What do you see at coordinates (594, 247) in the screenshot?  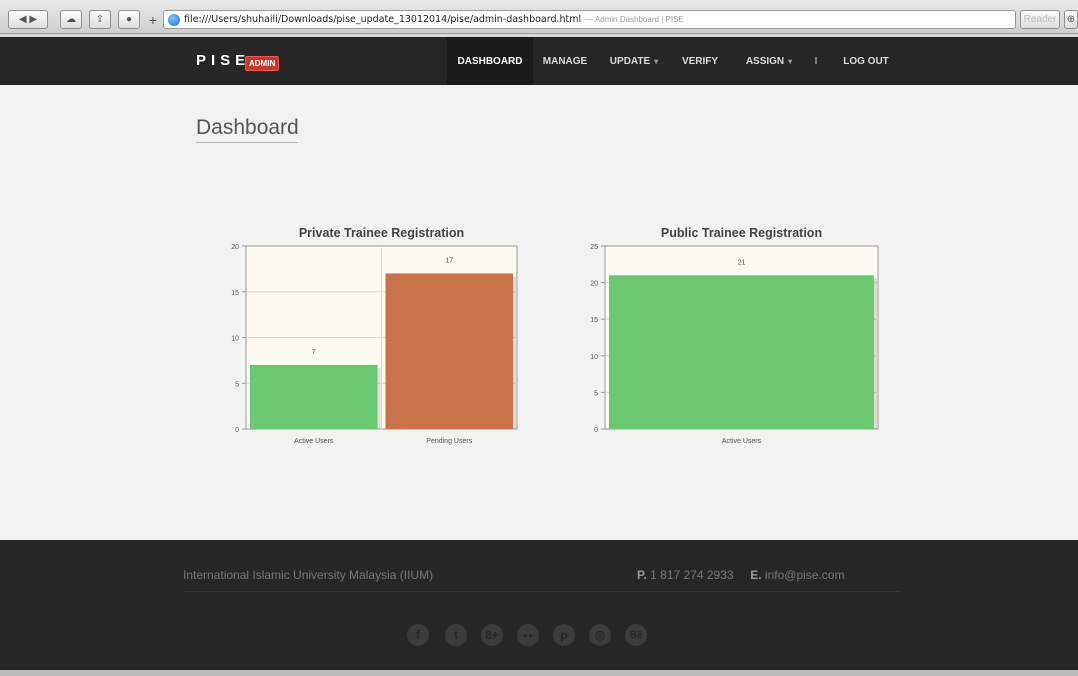 I see `y-tick-label: 25` at bounding box center [594, 247].